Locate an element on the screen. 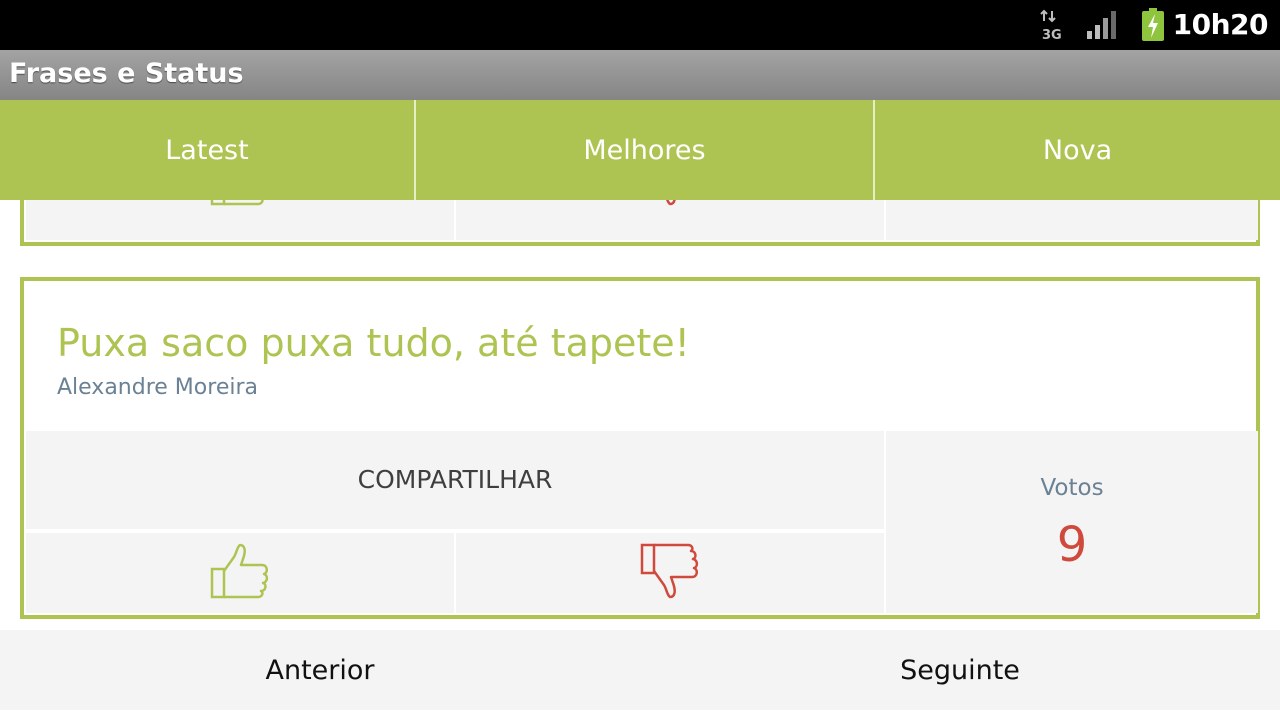  votes-panel: Votos 9 is located at coordinates (1072, 522).